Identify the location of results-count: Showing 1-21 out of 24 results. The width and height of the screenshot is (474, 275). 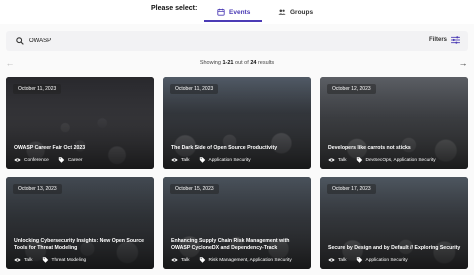
(237, 63).